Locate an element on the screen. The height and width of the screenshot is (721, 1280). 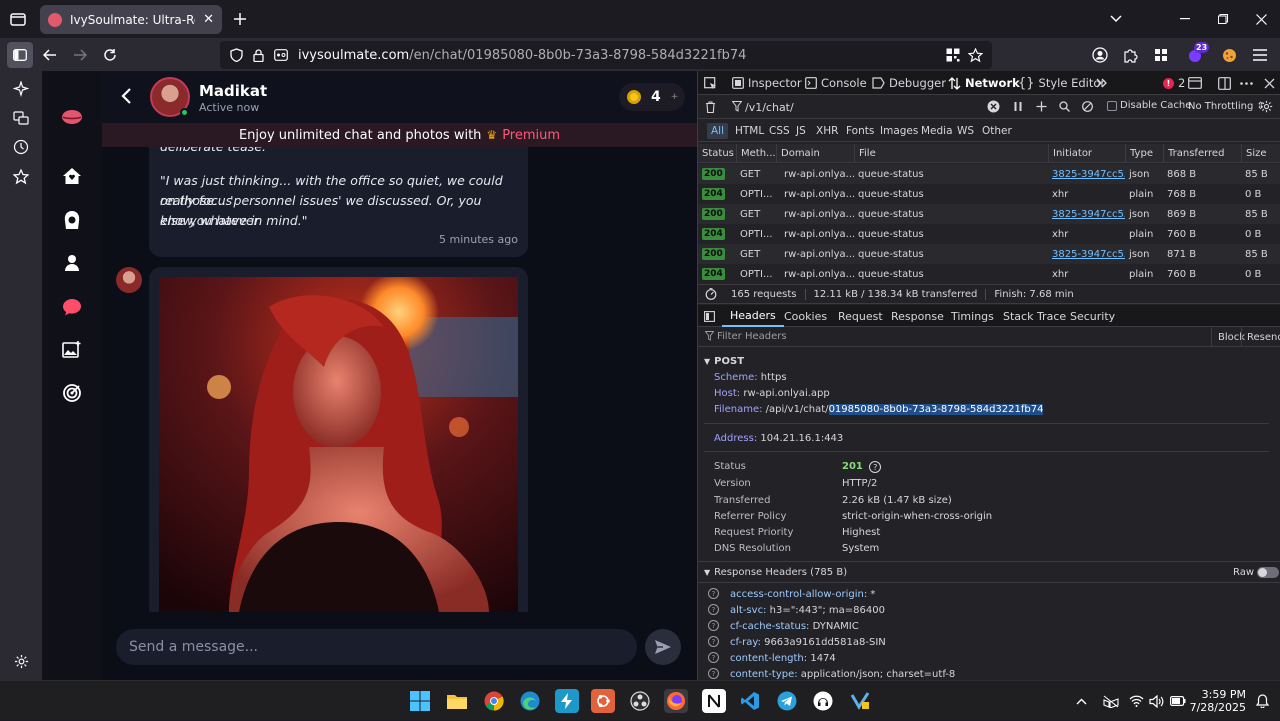
app-menu-icon is located at coordinates (1260, 55).